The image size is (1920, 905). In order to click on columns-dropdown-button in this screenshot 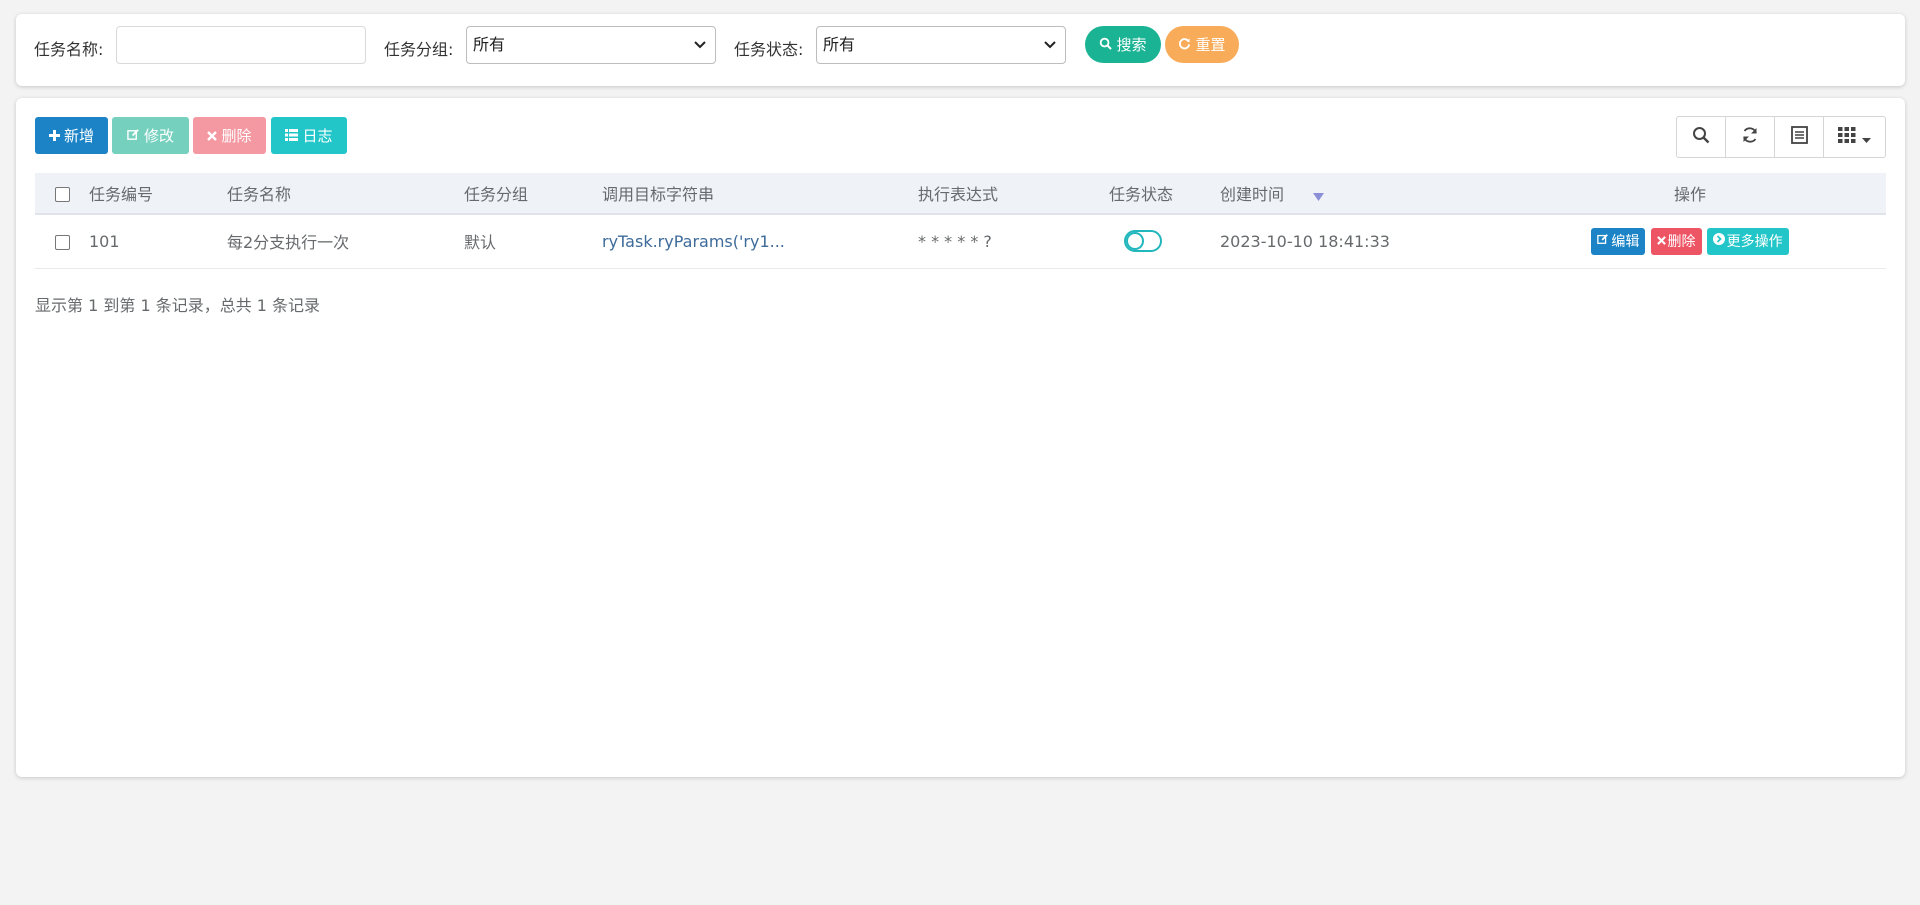, I will do `click(1854, 137)`.